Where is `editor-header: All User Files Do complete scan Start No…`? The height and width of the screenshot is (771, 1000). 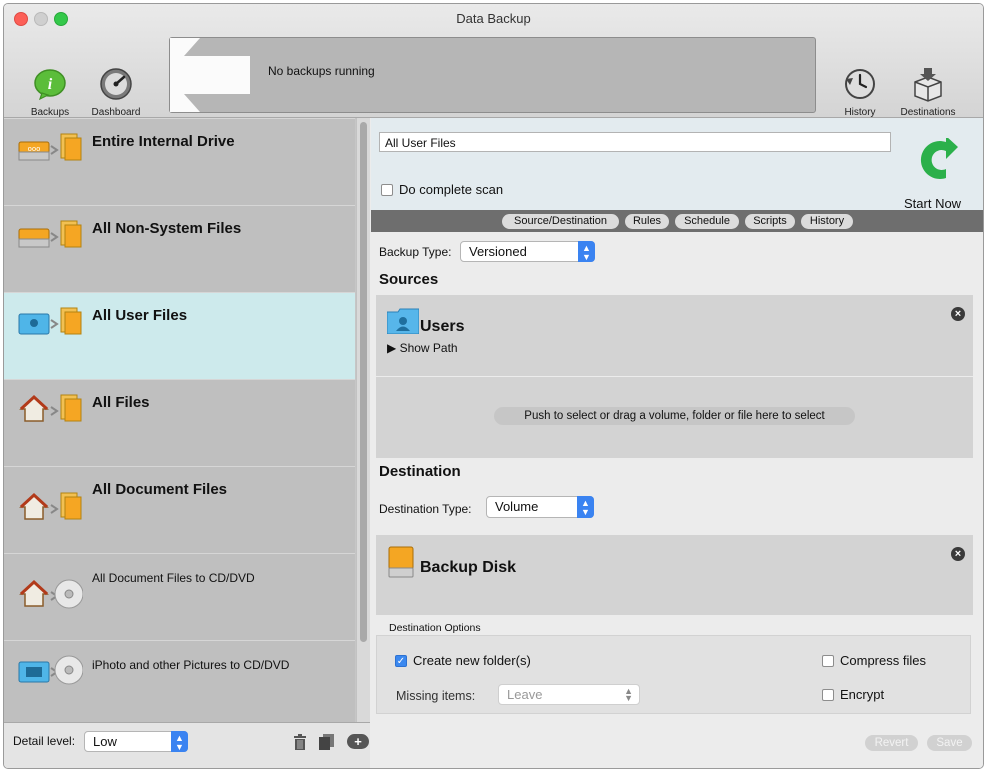
editor-header: All User Files Do complete scan Start No… is located at coordinates (677, 164).